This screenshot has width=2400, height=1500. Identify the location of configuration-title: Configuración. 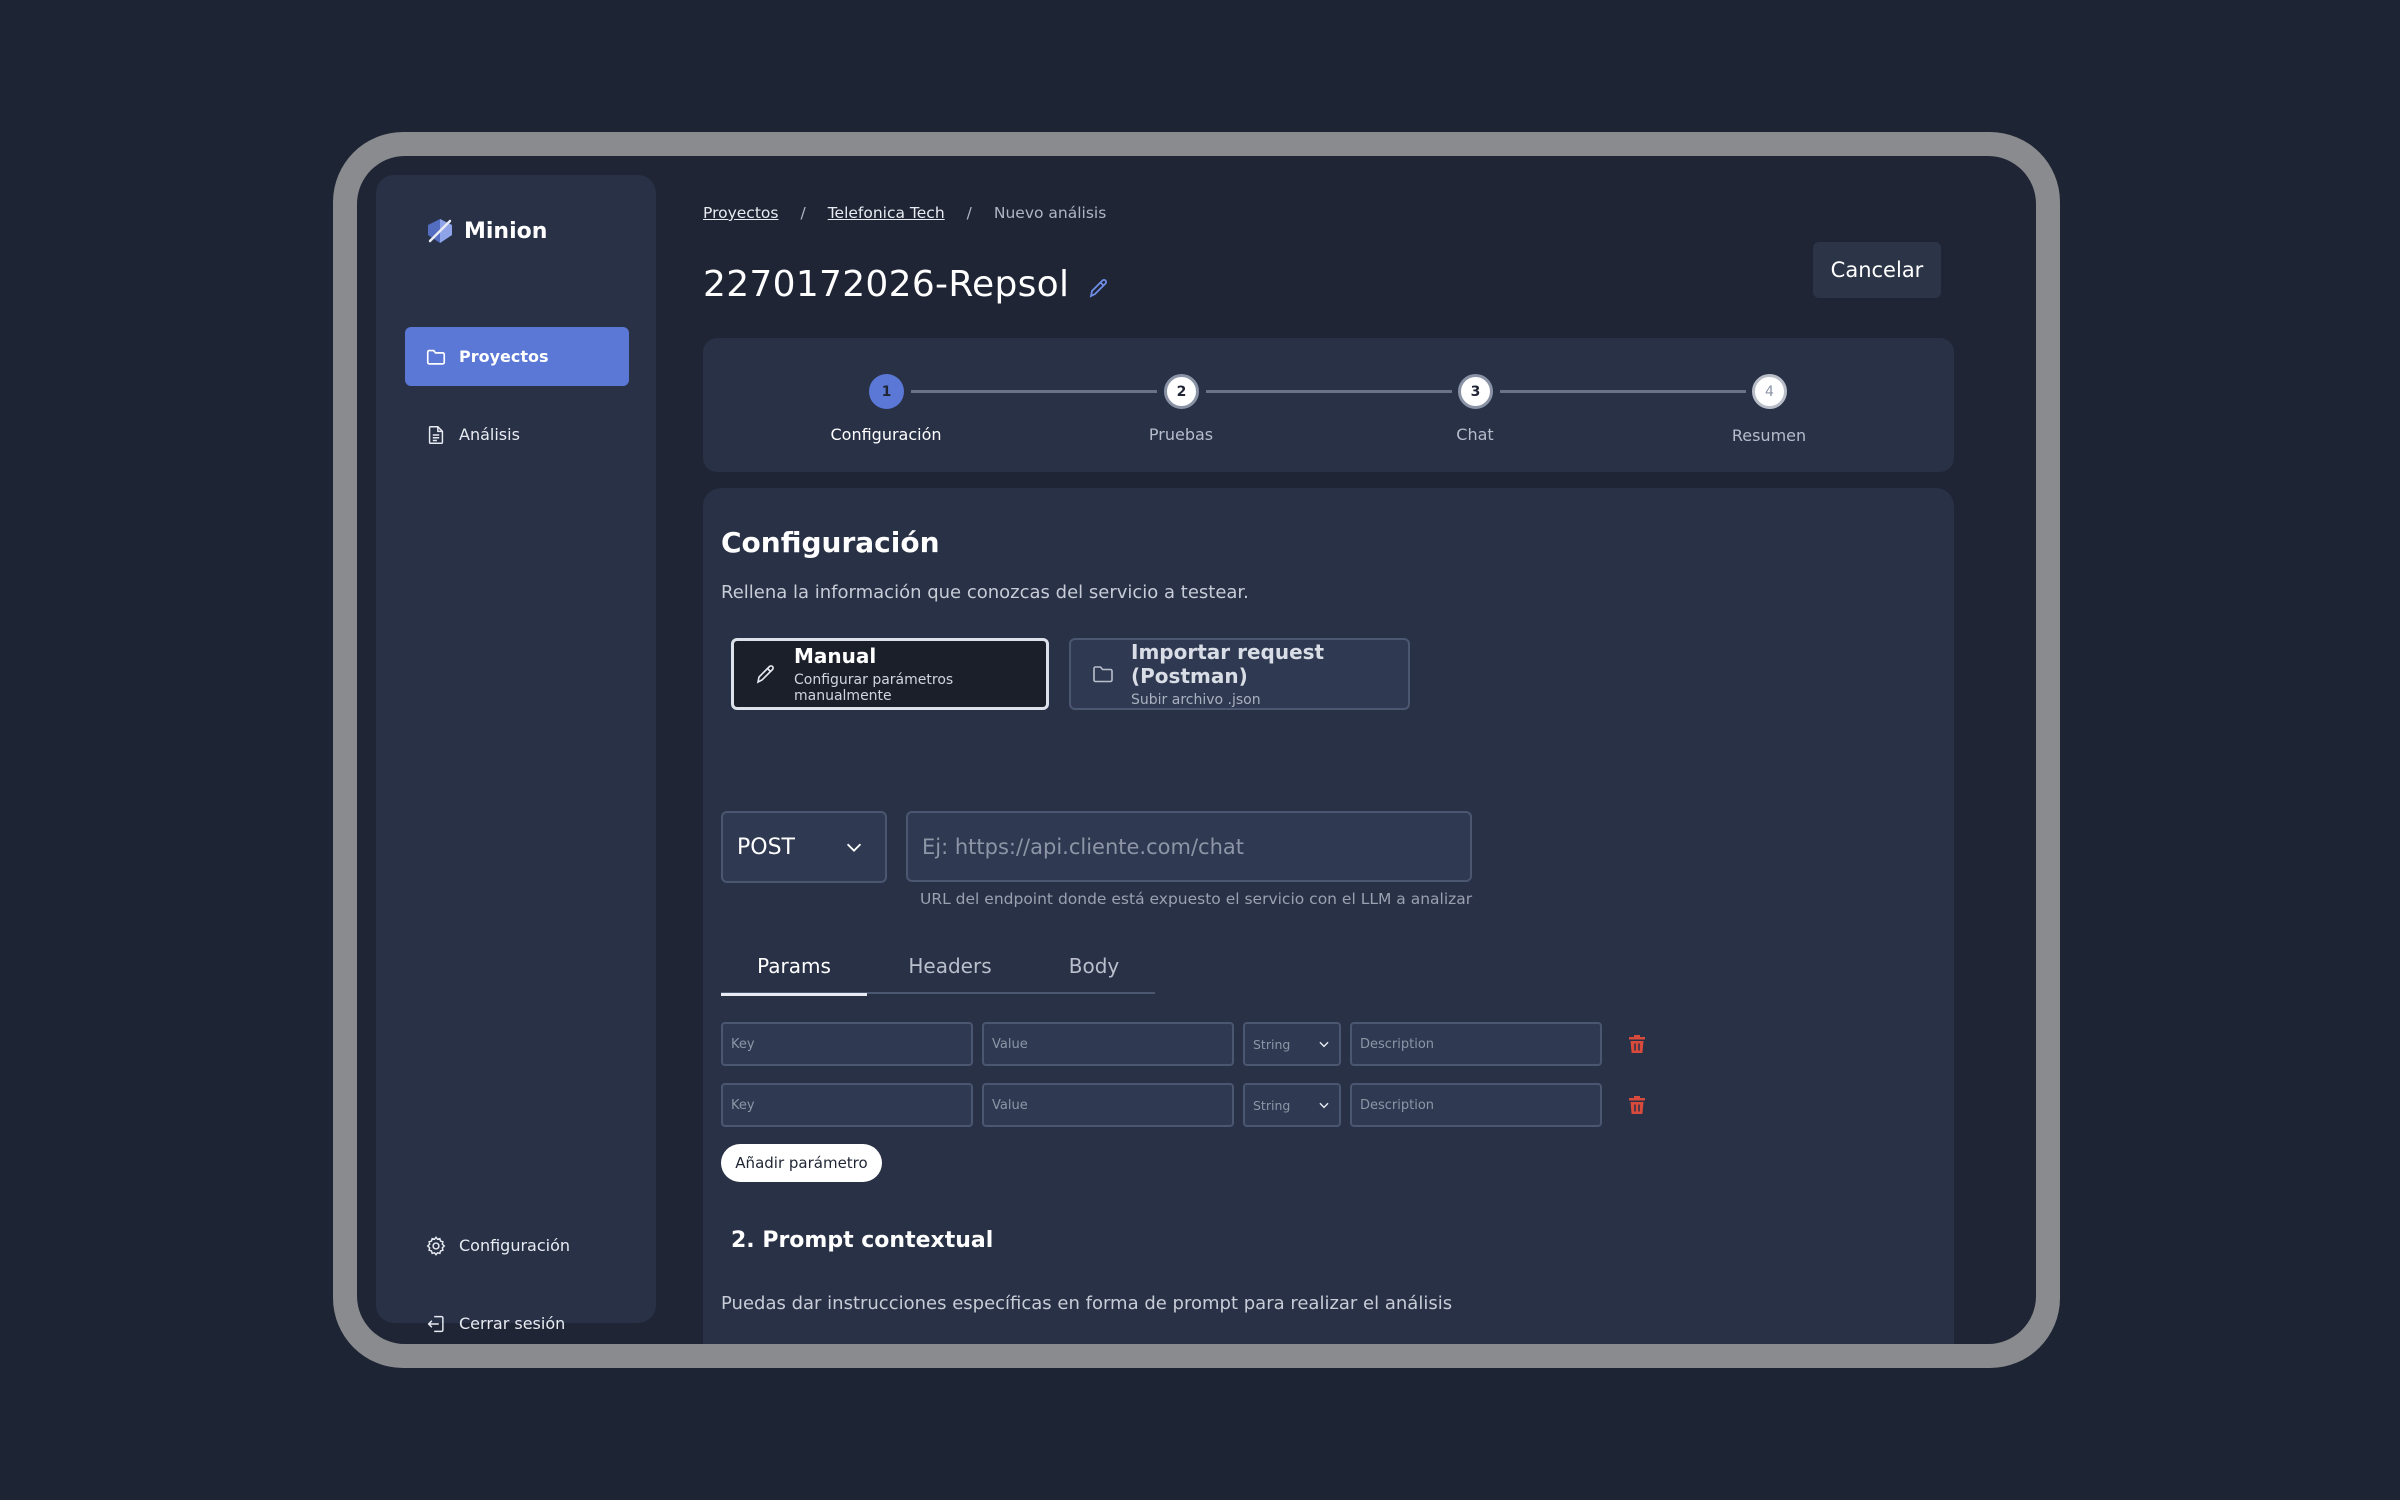
(830, 542).